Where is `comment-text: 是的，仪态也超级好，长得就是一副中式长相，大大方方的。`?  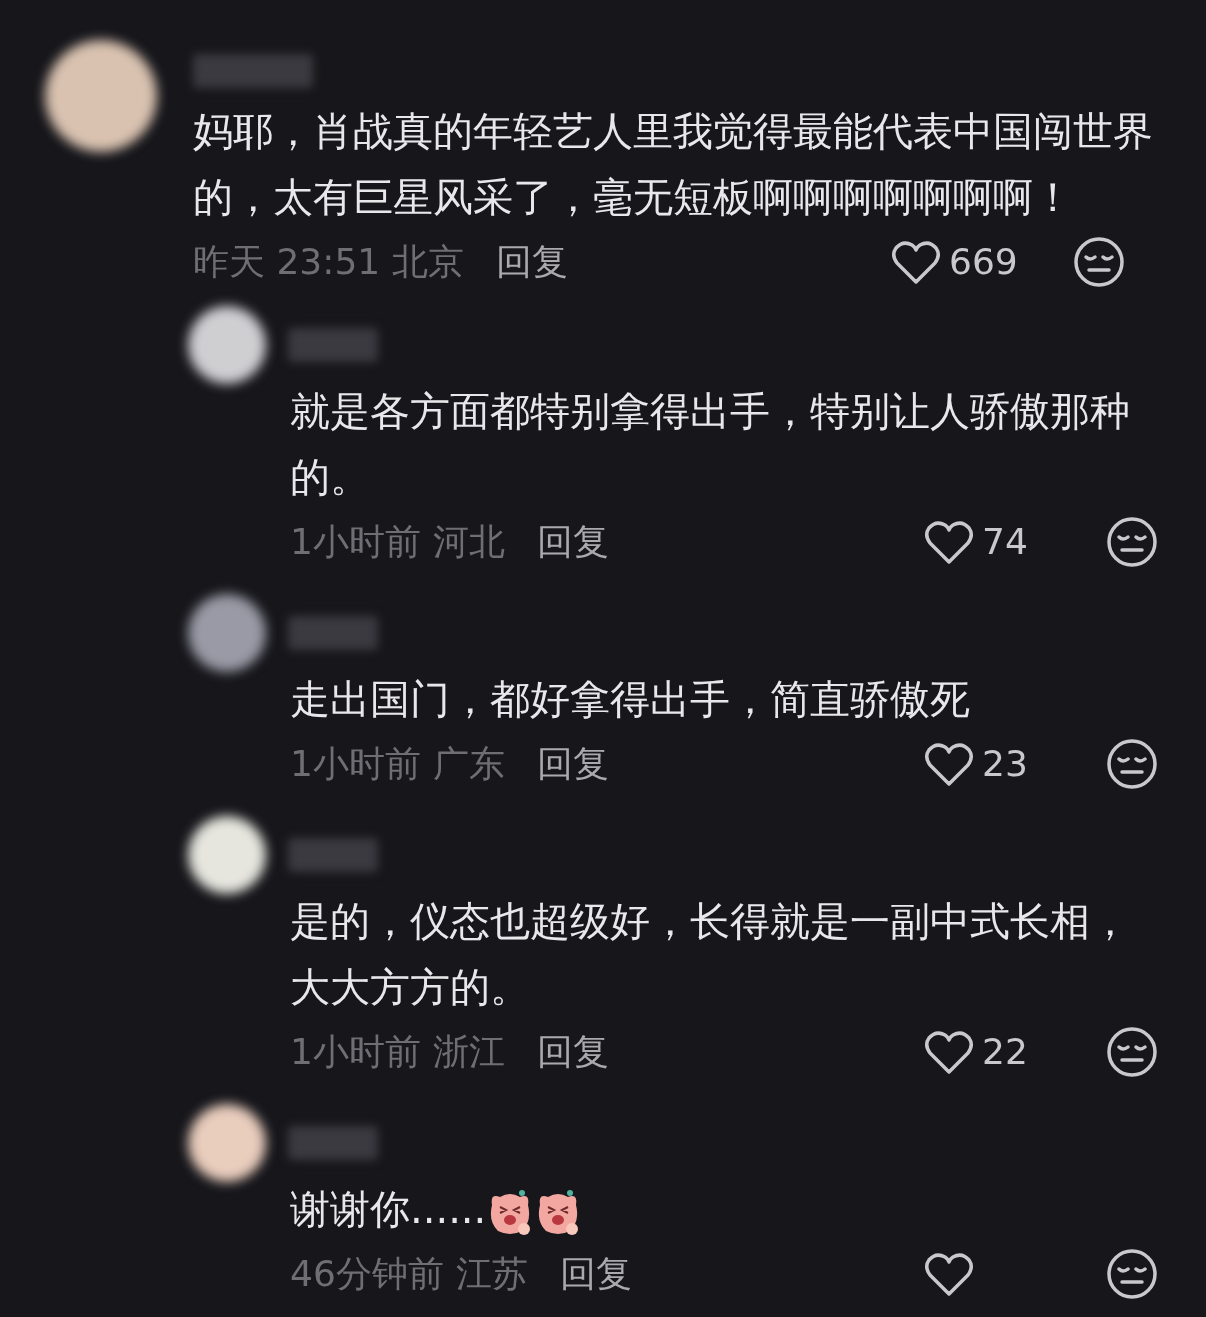 comment-text: 是的，仪态也超级好，长得就是一副中式长相，大大方方的。 is located at coordinates (710, 954).